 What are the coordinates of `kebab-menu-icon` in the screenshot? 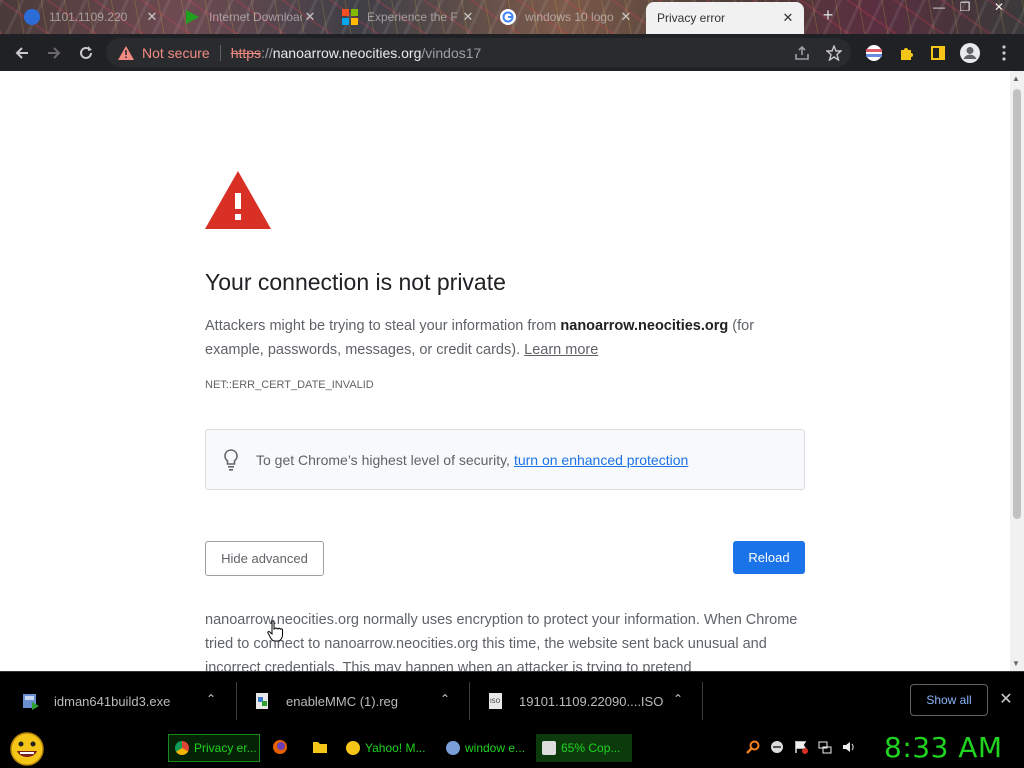 It's located at (1004, 53).